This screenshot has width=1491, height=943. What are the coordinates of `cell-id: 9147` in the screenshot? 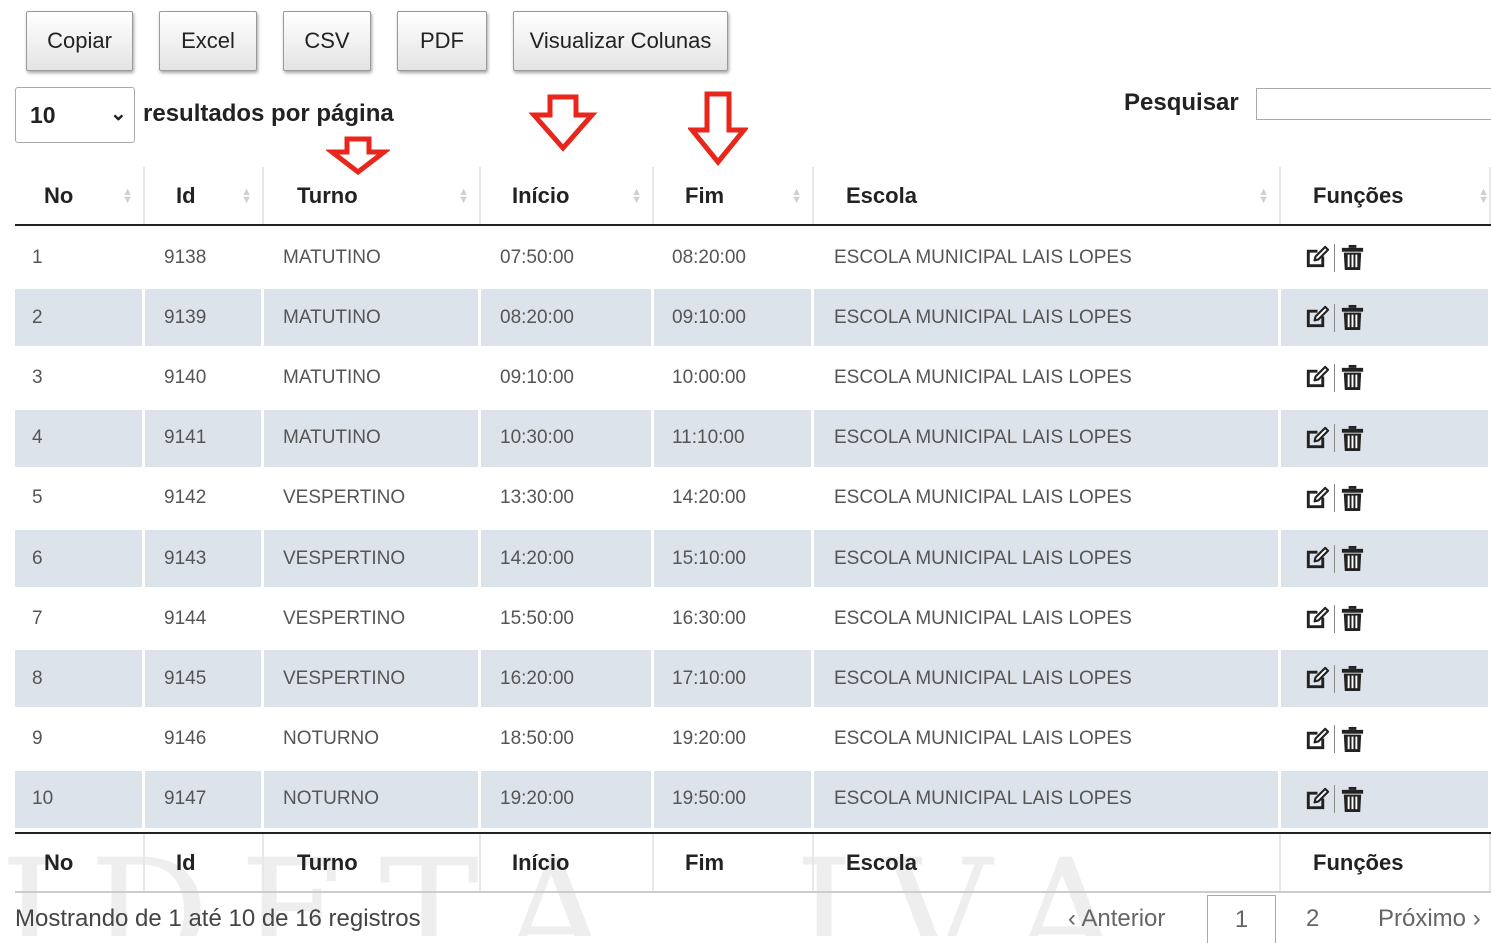 It's located at (204, 799).